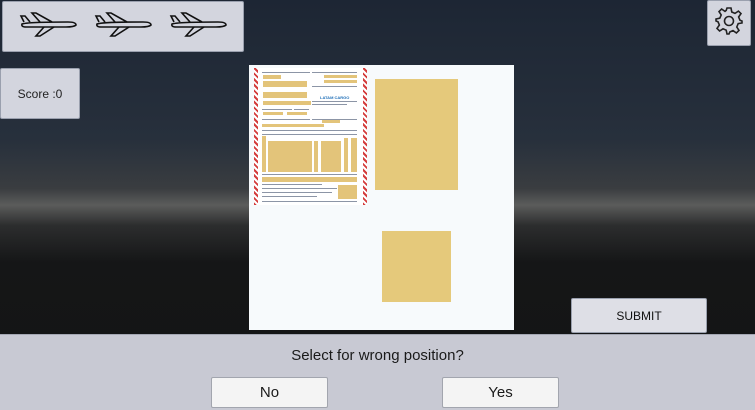 This screenshot has width=755, height=410. I want to click on settings-button, so click(729, 23).